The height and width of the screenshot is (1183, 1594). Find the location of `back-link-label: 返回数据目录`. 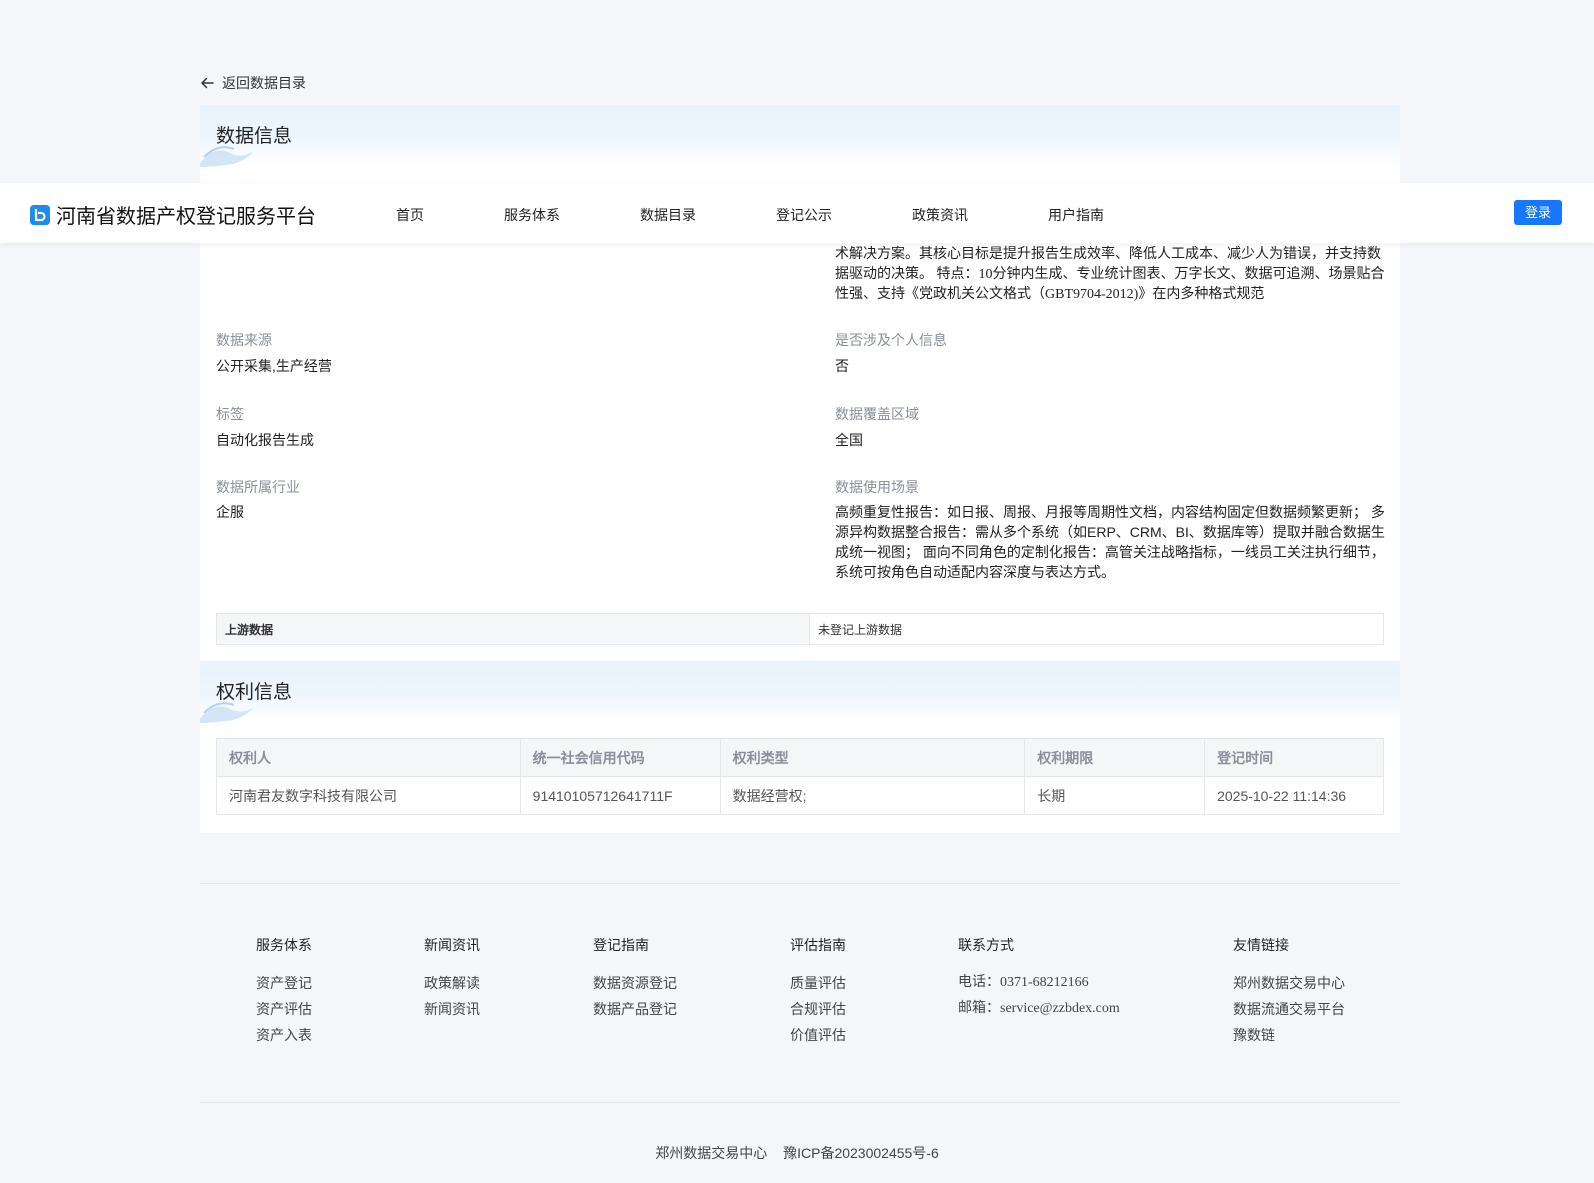

back-link-label: 返回数据目录 is located at coordinates (264, 83).